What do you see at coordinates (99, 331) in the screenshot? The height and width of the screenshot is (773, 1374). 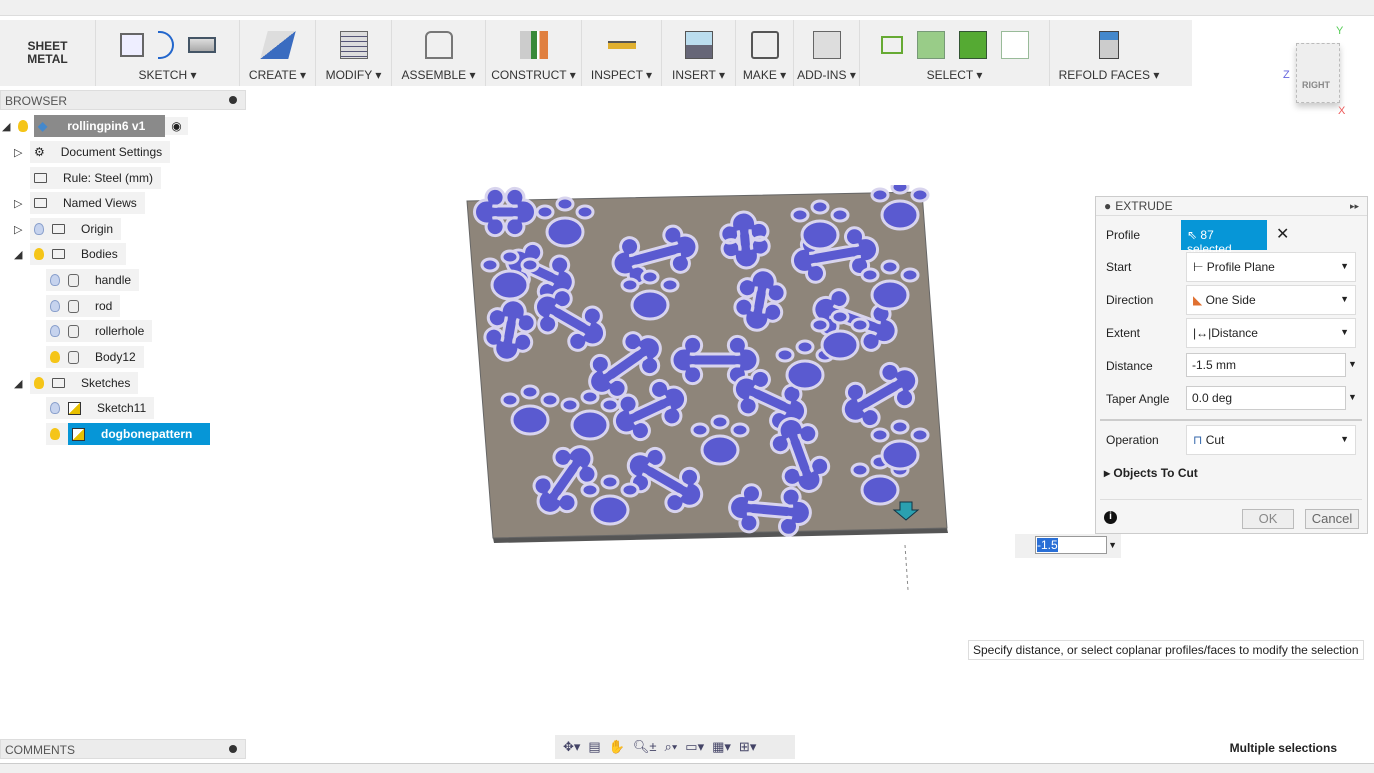 I see `tree-body-rollerhole: rollerhole` at bounding box center [99, 331].